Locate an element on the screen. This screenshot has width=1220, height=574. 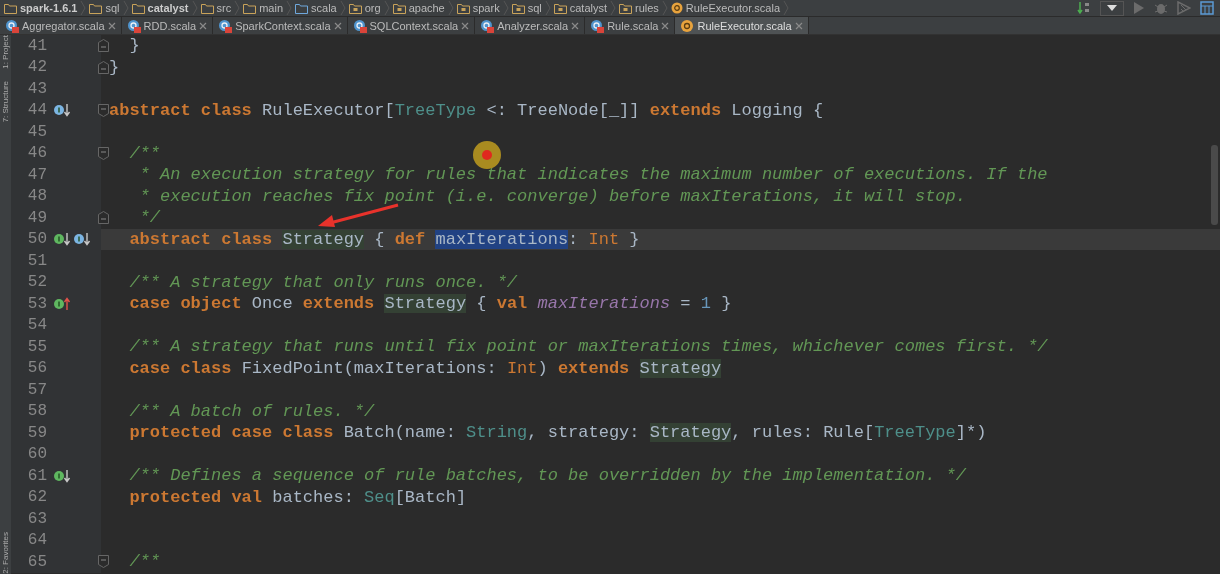
line-number: 53 is located at coordinates (36, 303).